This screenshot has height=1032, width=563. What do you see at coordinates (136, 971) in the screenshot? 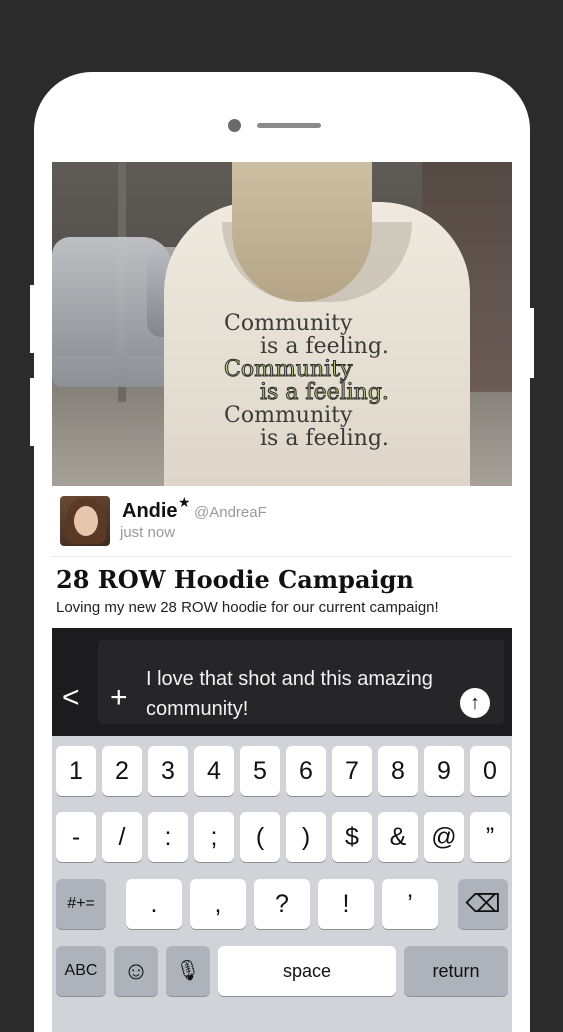
I see `emoji-icon: ☺` at bounding box center [136, 971].